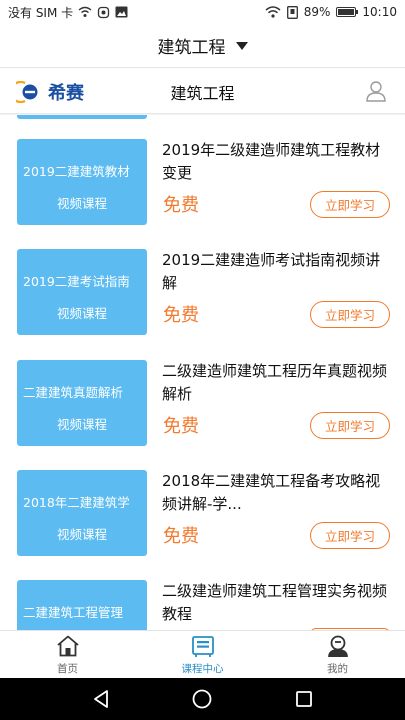  I want to click on course-thumbnail: 2018年二建建筑学 视频课程, so click(82, 513).